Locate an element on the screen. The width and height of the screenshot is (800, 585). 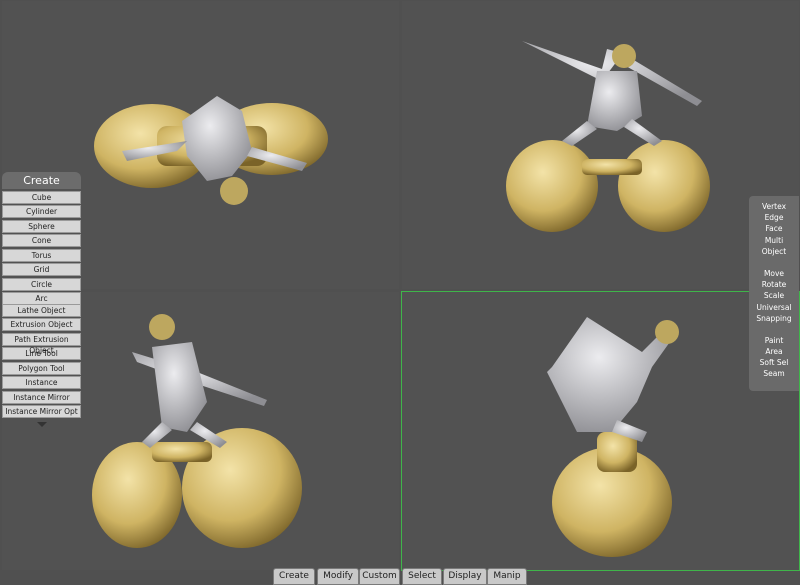
tool-move: Move is located at coordinates (774, 273).